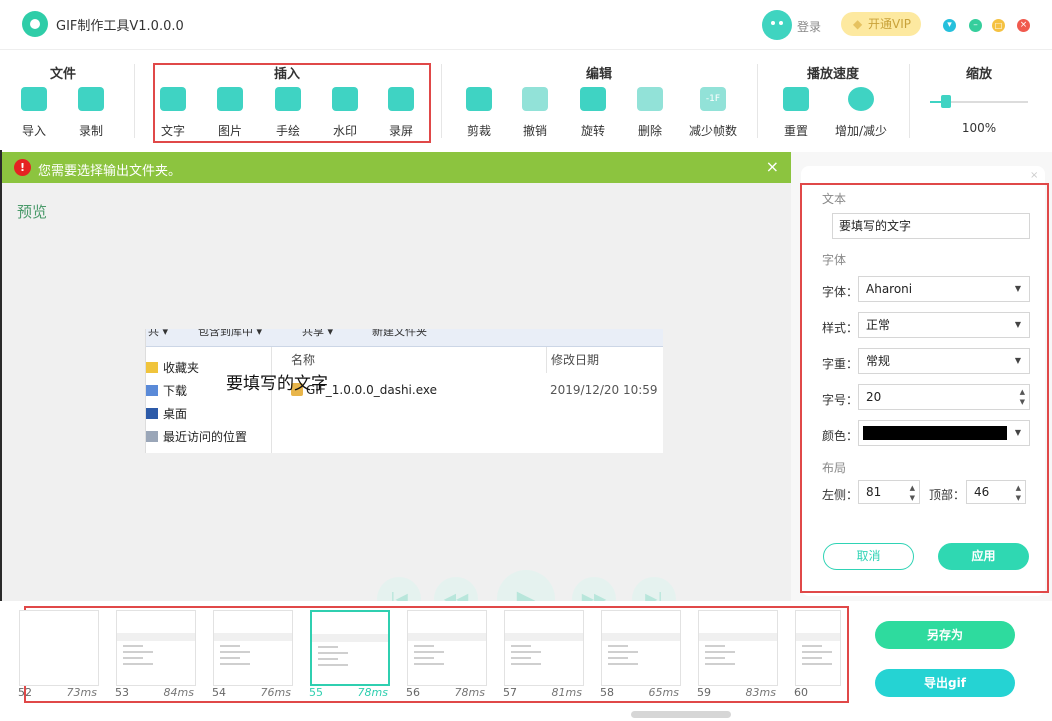 The image size is (1052, 721). What do you see at coordinates (287, 131) in the screenshot?
I see `draw-label: 手绘` at bounding box center [287, 131].